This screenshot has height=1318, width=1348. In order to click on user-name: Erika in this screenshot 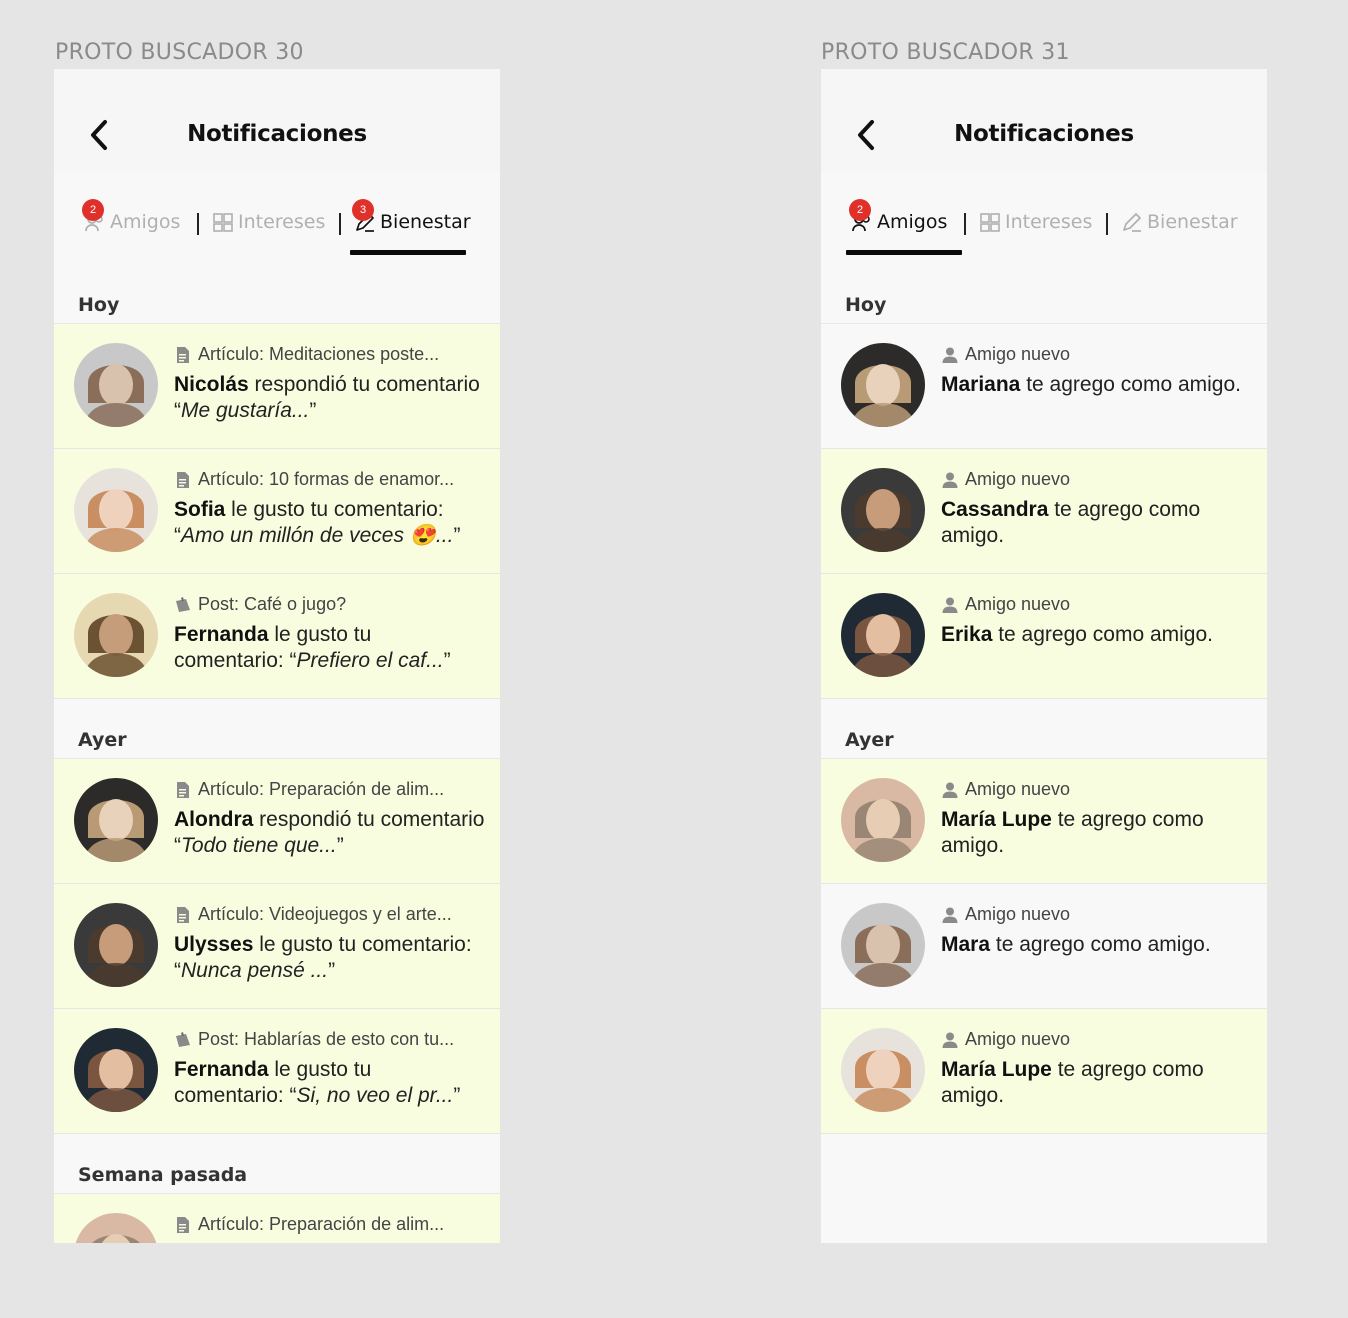, I will do `click(966, 634)`.